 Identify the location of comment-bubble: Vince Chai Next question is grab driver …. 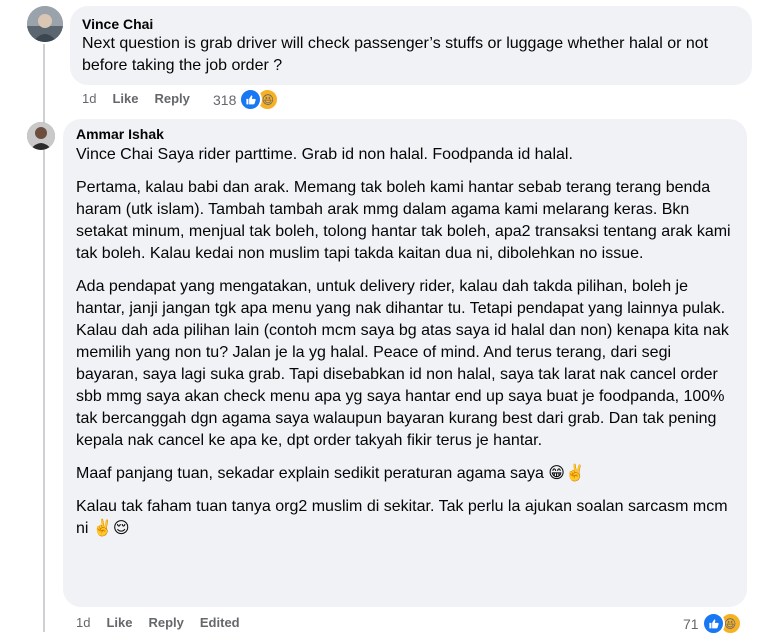
(411, 45).